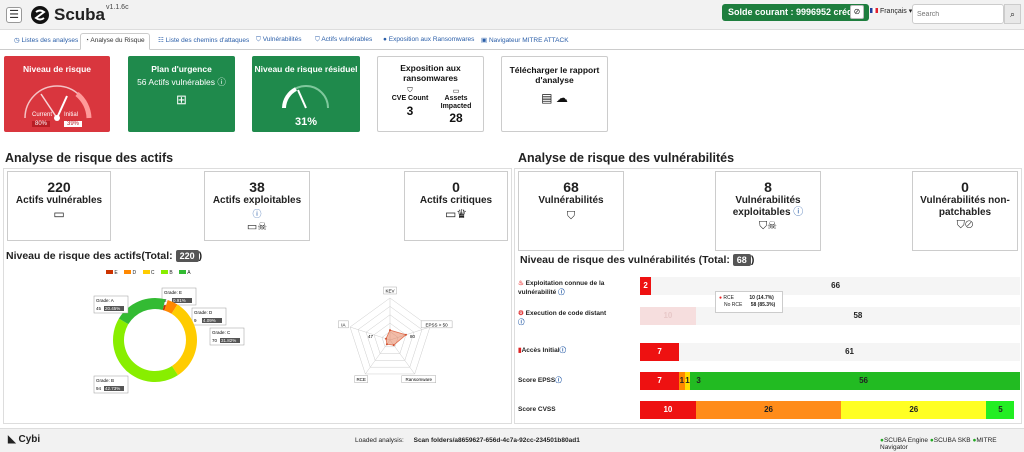 The image size is (1024, 452). I want to click on search-icon: ⌕, so click(1012, 14).